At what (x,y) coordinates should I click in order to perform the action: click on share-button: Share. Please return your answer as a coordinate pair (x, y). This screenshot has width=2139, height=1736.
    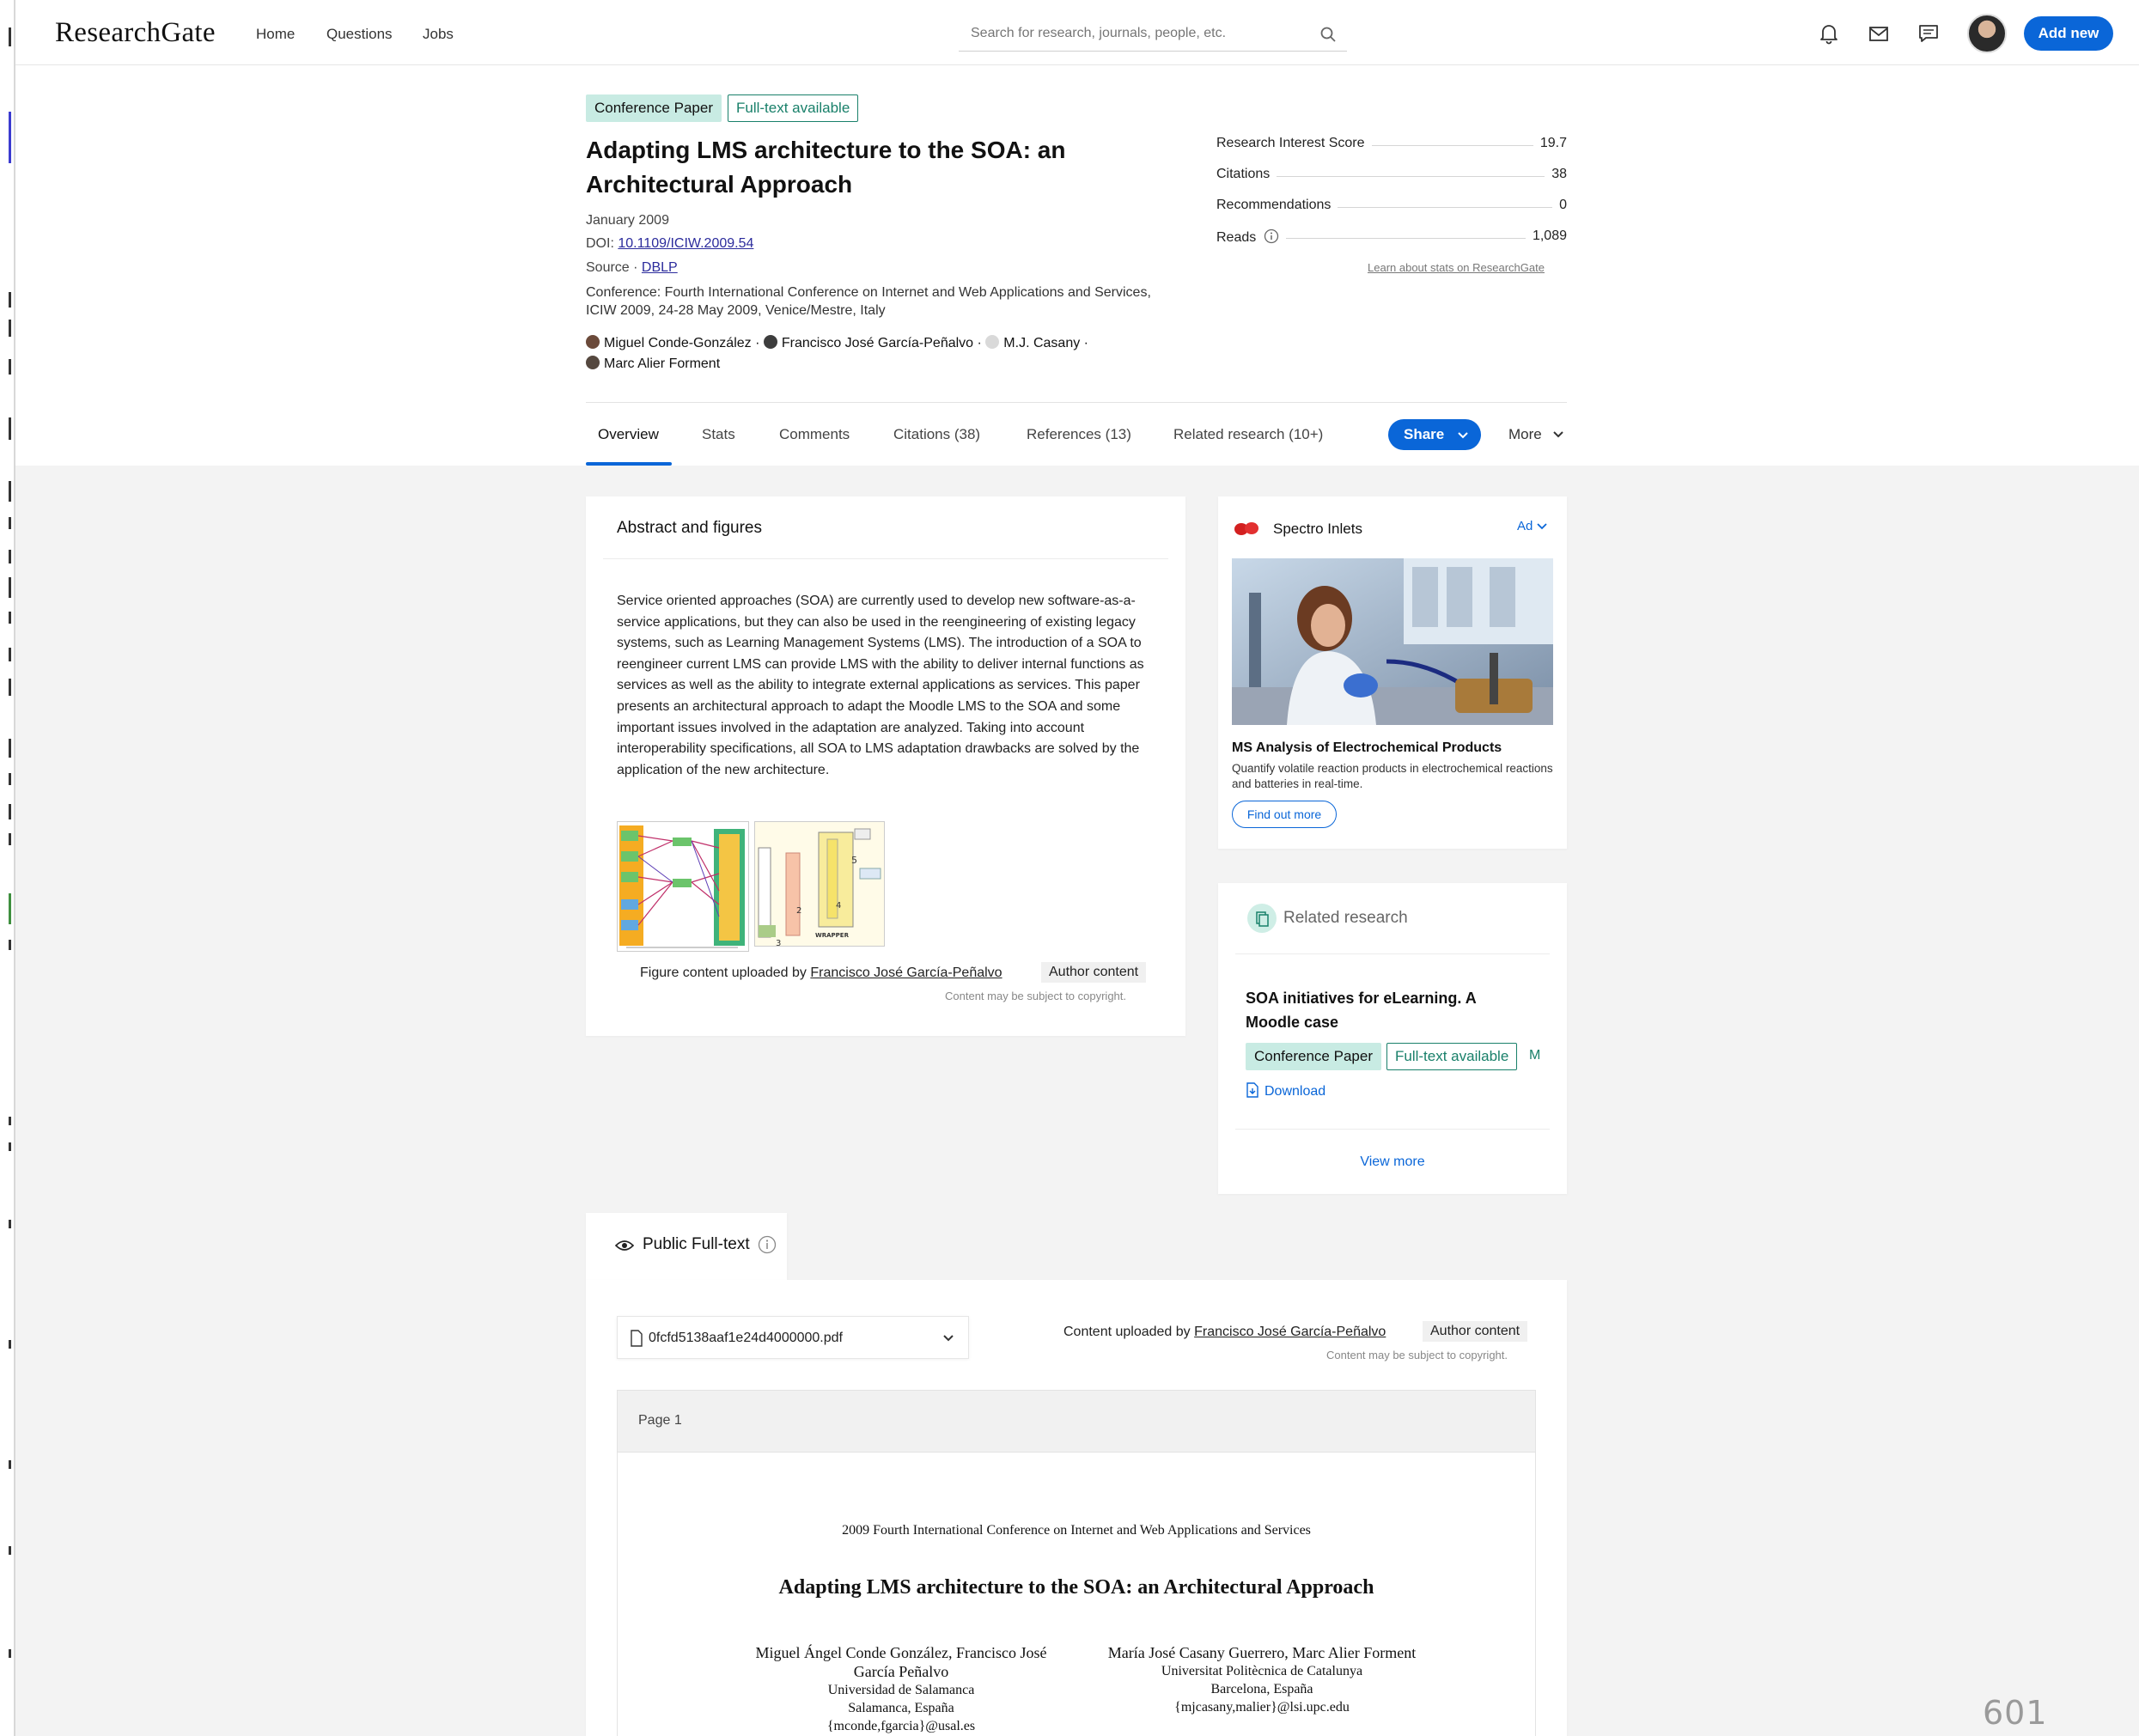
    Looking at the image, I should click on (1434, 435).